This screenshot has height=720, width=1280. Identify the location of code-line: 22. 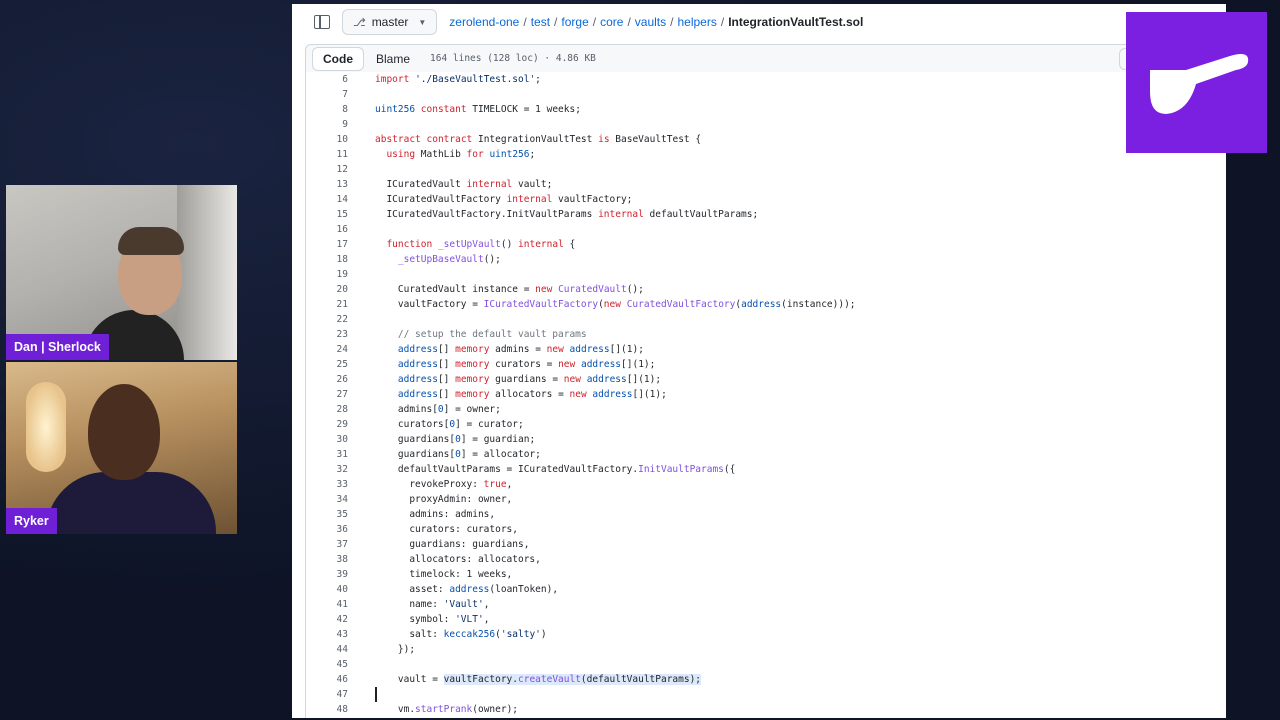
(756, 319).